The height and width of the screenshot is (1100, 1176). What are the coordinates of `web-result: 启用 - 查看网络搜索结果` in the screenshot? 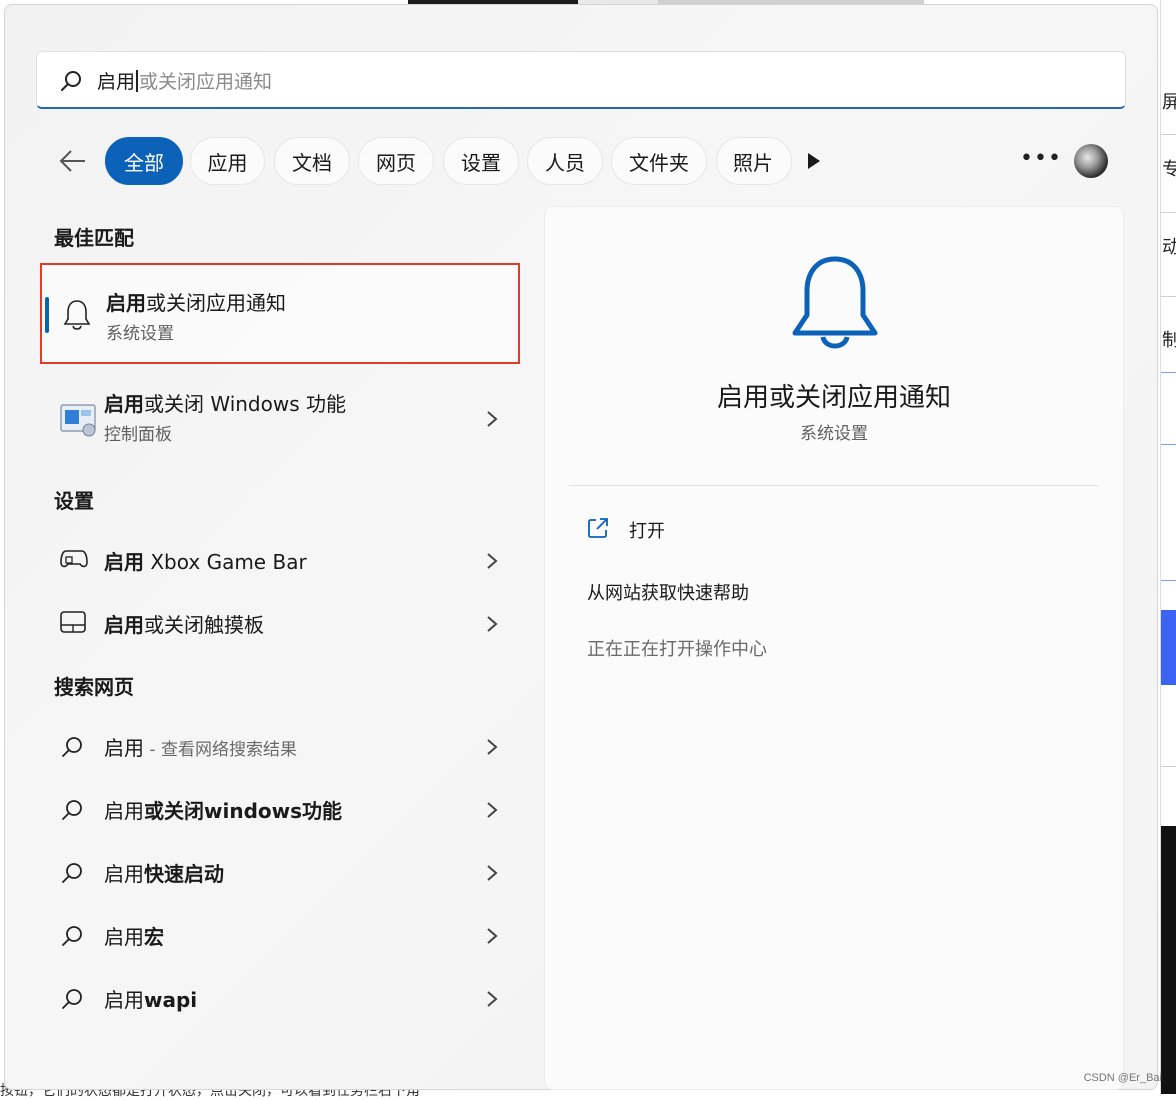 It's located at (280, 745).